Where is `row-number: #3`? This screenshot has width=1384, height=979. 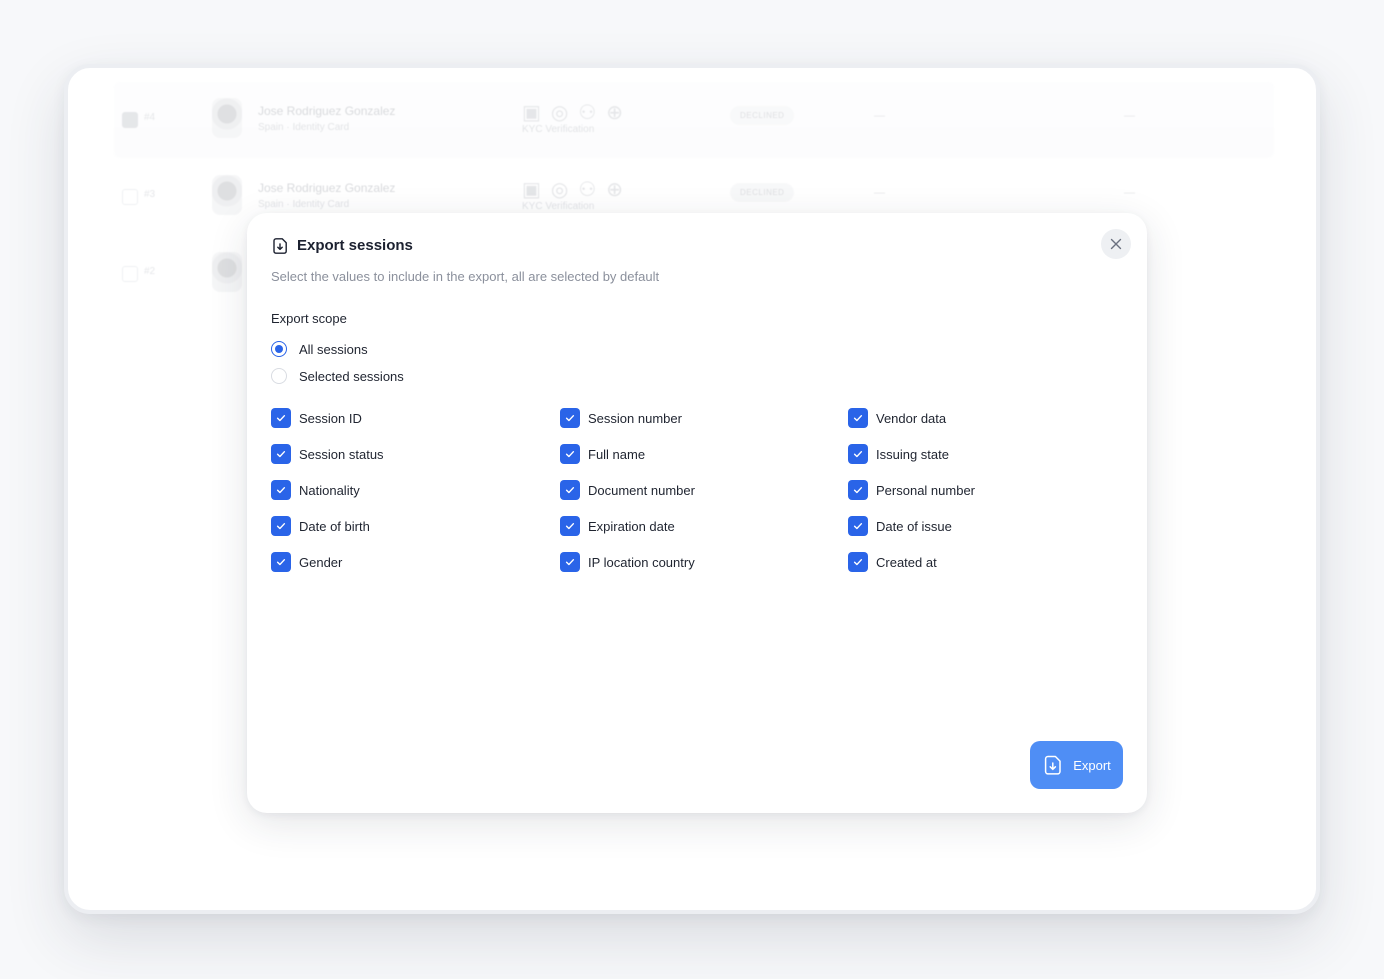 row-number: #3 is located at coordinates (150, 194).